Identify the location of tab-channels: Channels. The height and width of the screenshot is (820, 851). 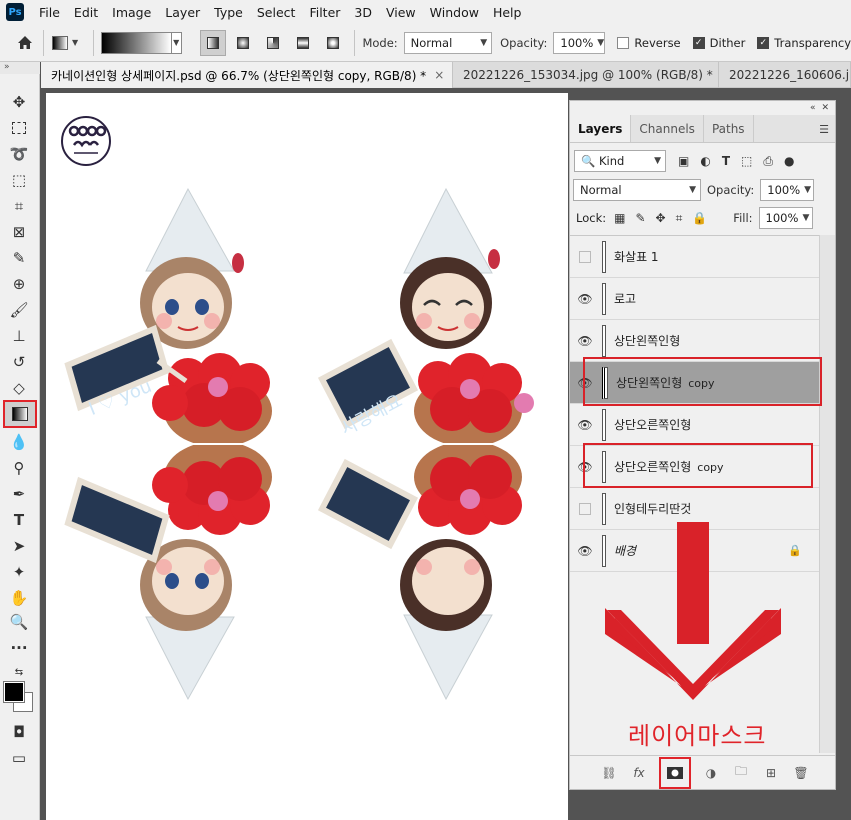
(667, 128).